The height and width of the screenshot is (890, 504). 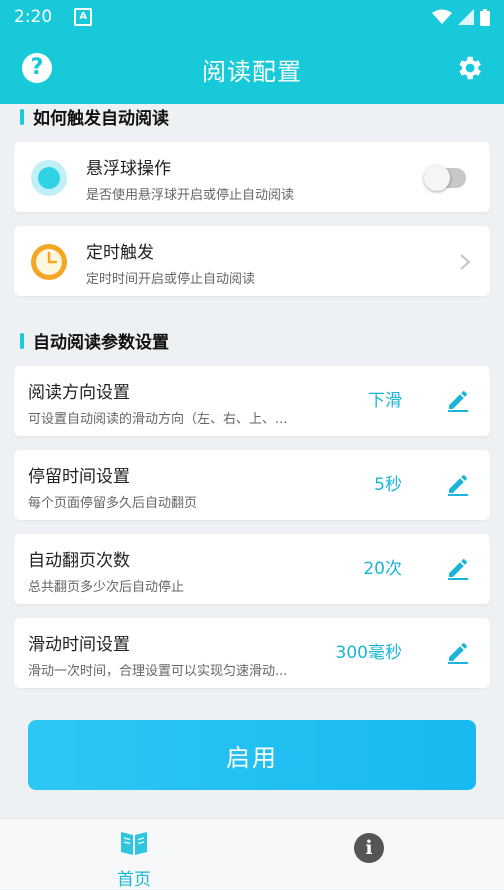 I want to click on signal-icon, so click(x=466, y=17).